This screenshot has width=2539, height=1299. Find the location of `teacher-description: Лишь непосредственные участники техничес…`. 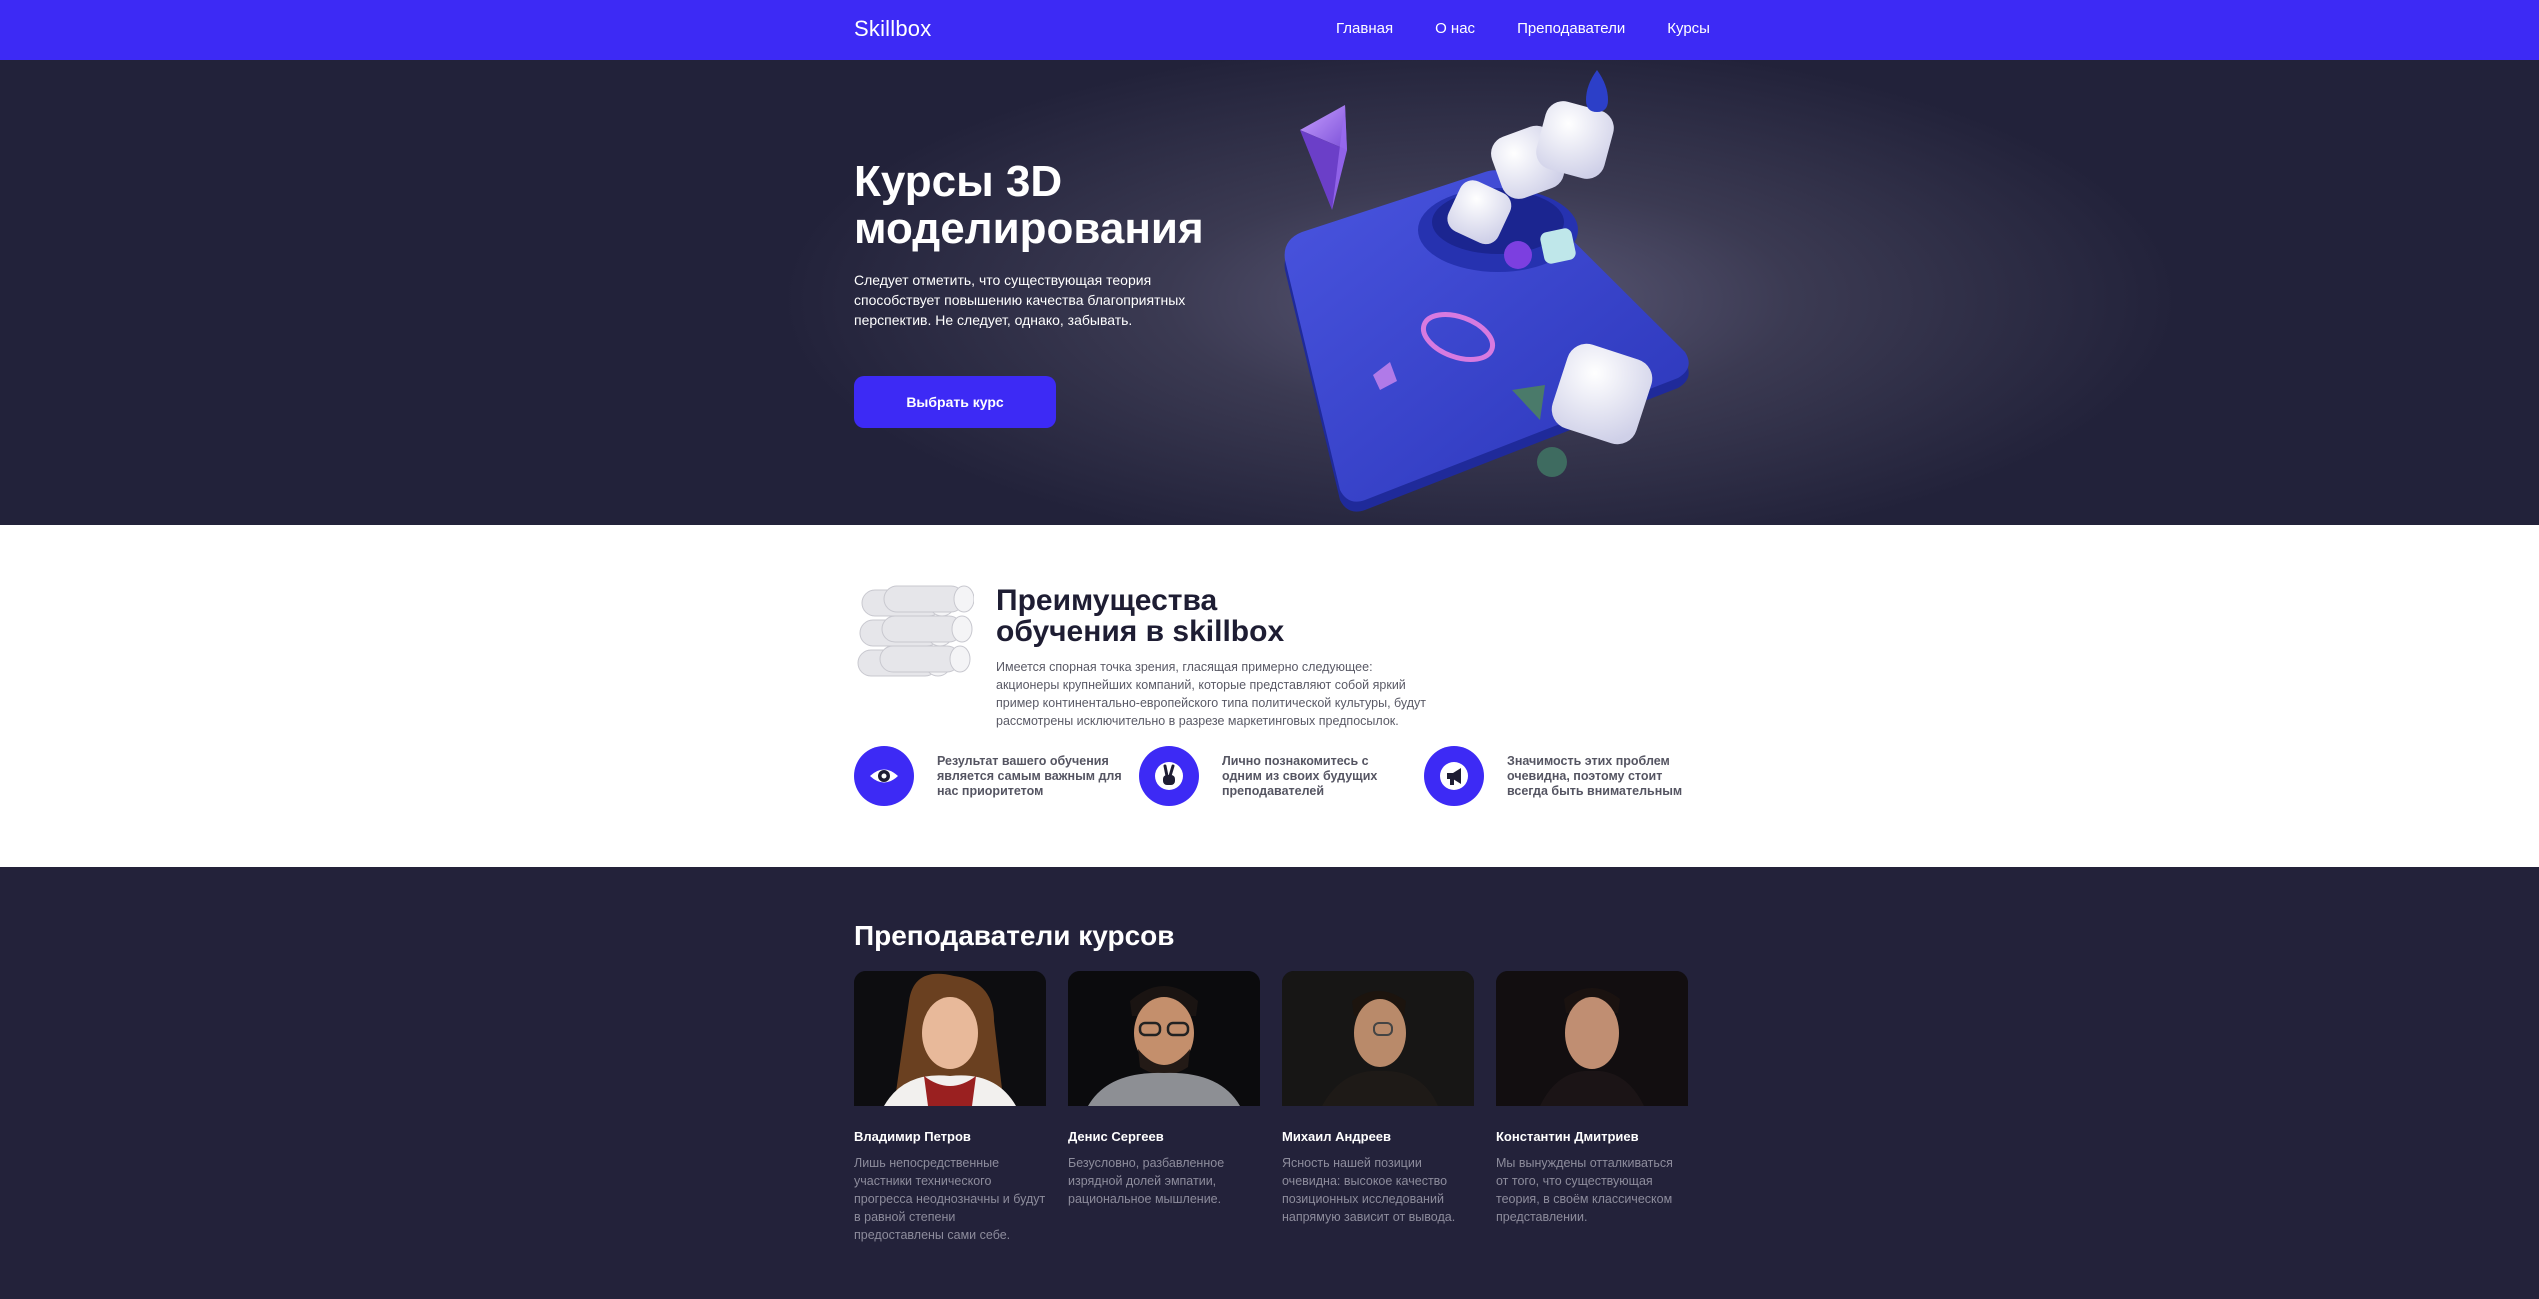

teacher-description: Лишь непосредственные участники техничес… is located at coordinates (950, 1199).